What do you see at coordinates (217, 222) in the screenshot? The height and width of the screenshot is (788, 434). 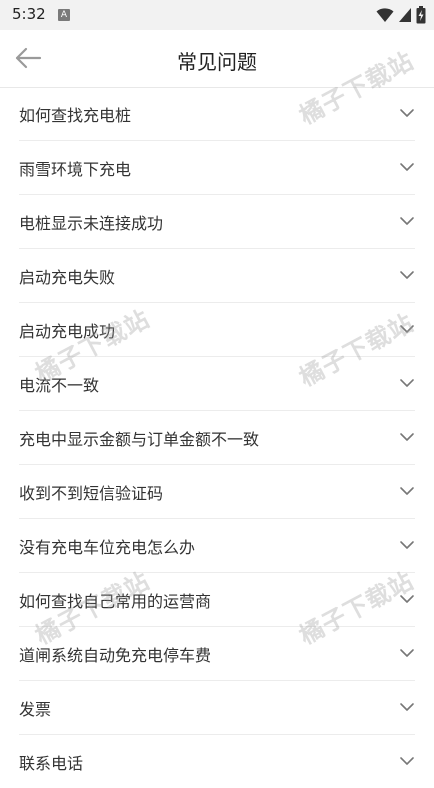 I see `faq-item: 电桩显示未连接成功` at bounding box center [217, 222].